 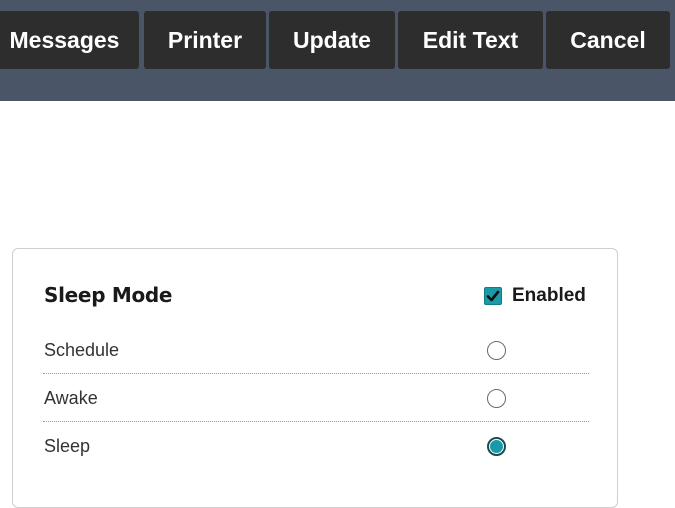 I want to click on check-icon, so click(x=493, y=296).